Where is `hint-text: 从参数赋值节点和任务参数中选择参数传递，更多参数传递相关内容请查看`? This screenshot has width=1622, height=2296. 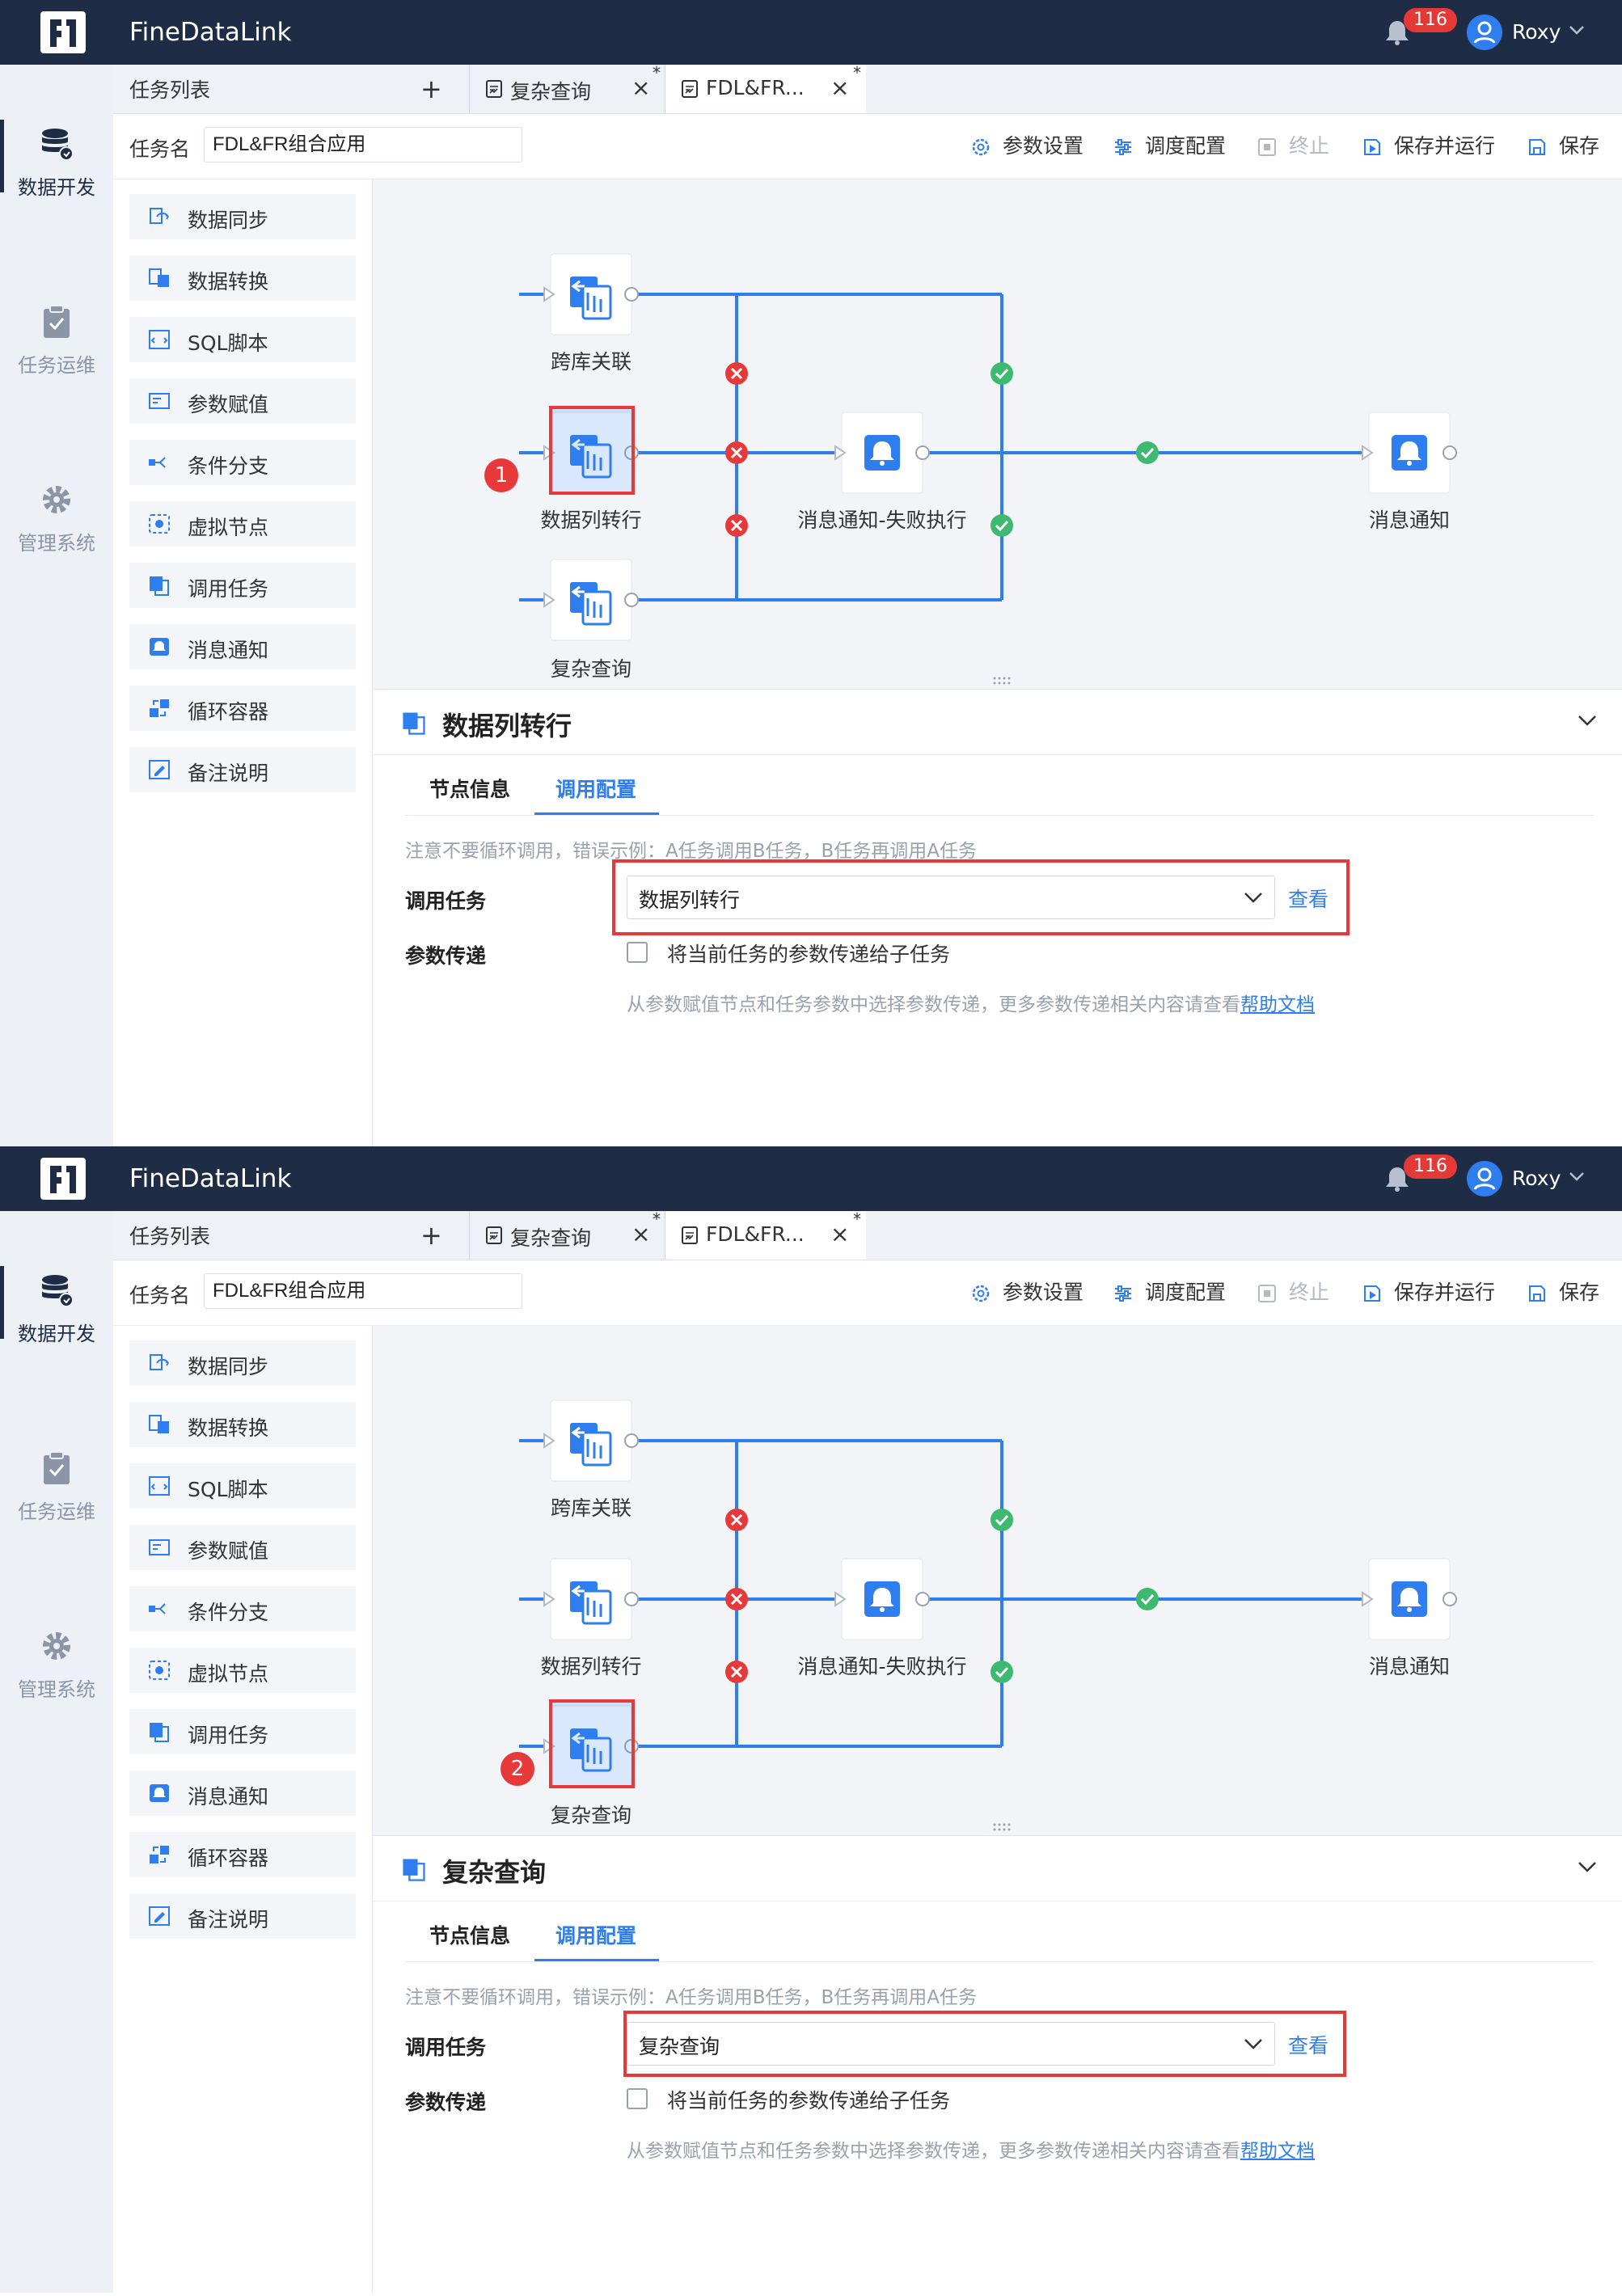
hint-text: 从参数赋值节点和任务参数中选择参数传递，更多参数传递相关内容请查看 is located at coordinates (933, 2151).